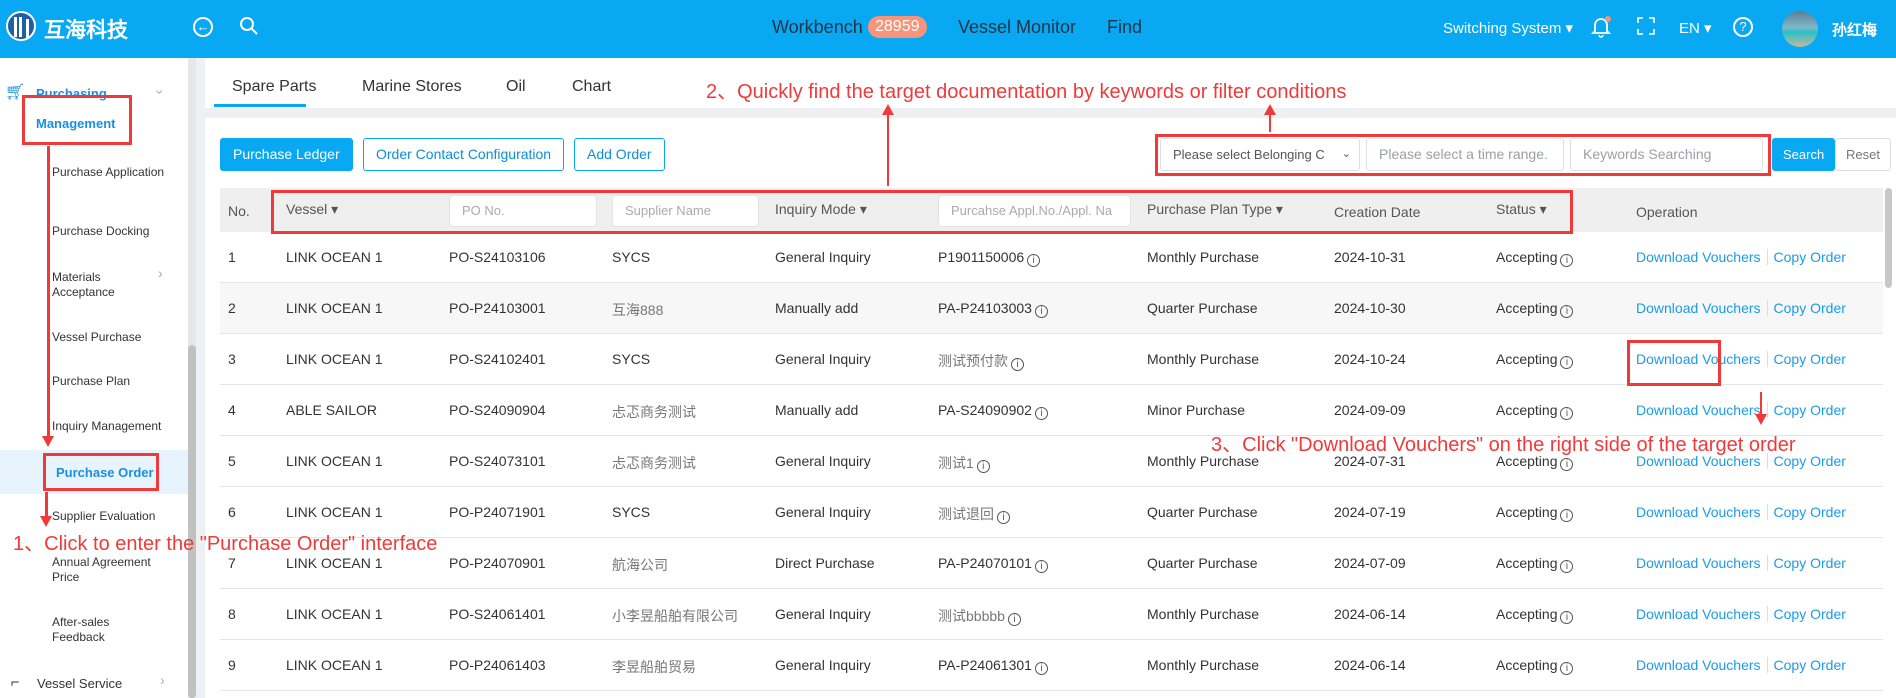 Image resolution: width=1896 pixels, height=698 pixels. What do you see at coordinates (21, 26) in the screenshot?
I see `brand-logo-icon` at bounding box center [21, 26].